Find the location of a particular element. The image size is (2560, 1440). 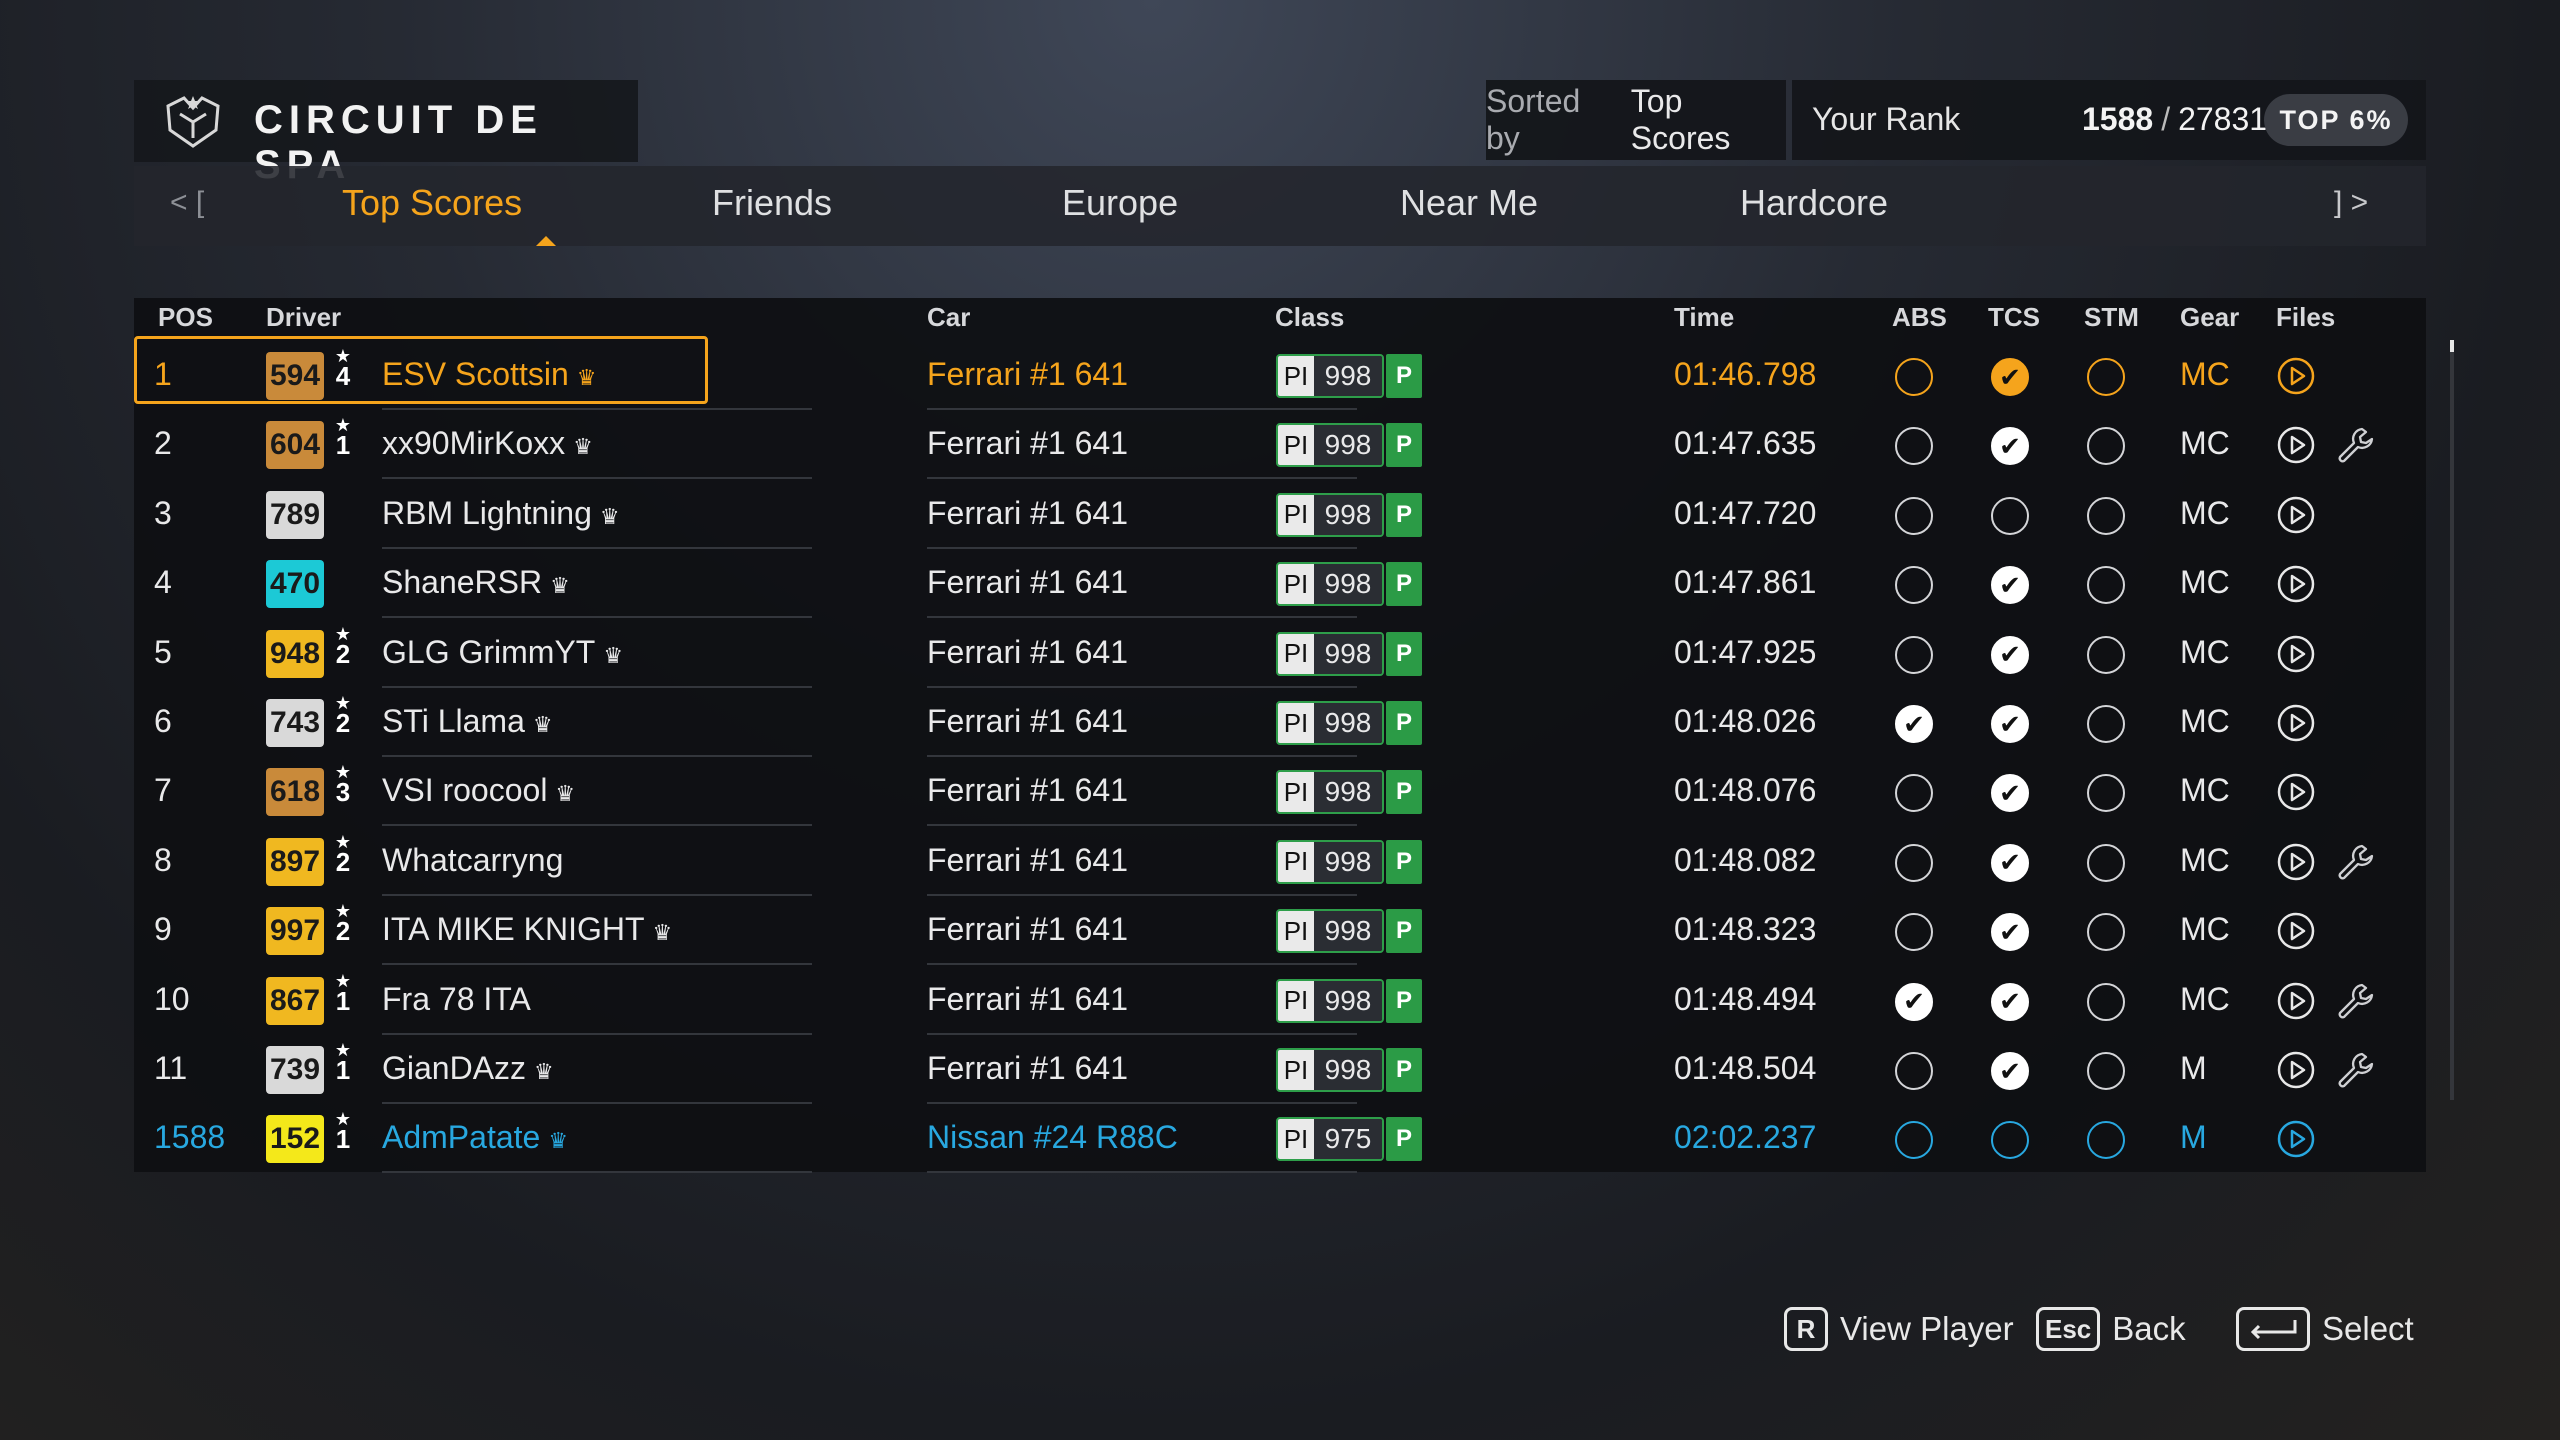

lap-time: 02:02.237 is located at coordinates (1745, 1137).